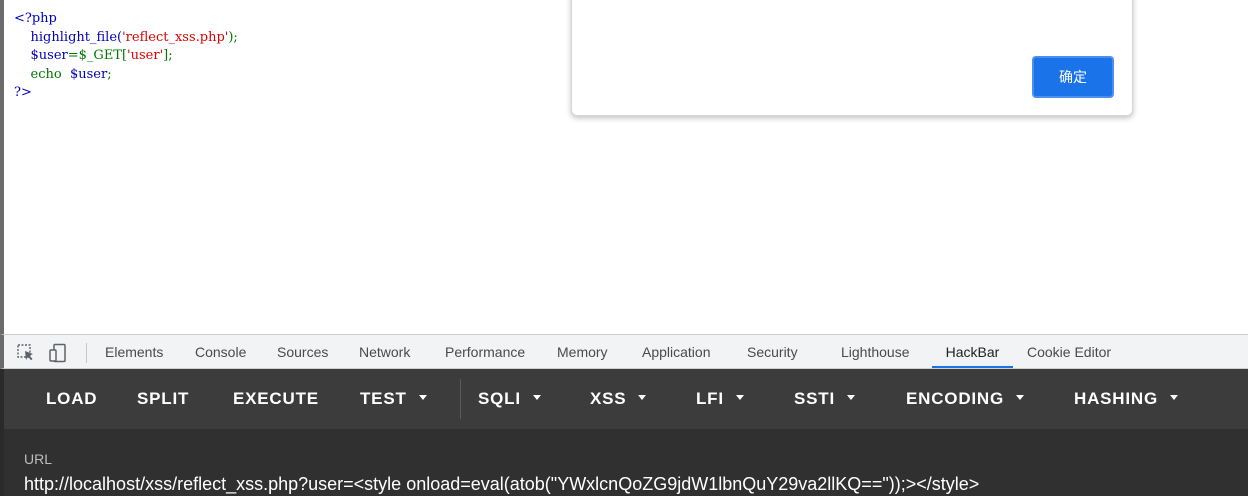 The width and height of the screenshot is (1248, 496). I want to click on execute-label: EXECUTE, so click(276, 398).